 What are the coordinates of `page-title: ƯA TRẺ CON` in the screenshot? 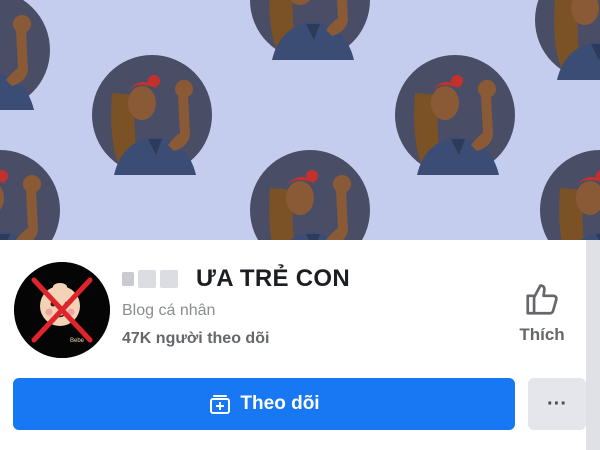 It's located at (236, 279).